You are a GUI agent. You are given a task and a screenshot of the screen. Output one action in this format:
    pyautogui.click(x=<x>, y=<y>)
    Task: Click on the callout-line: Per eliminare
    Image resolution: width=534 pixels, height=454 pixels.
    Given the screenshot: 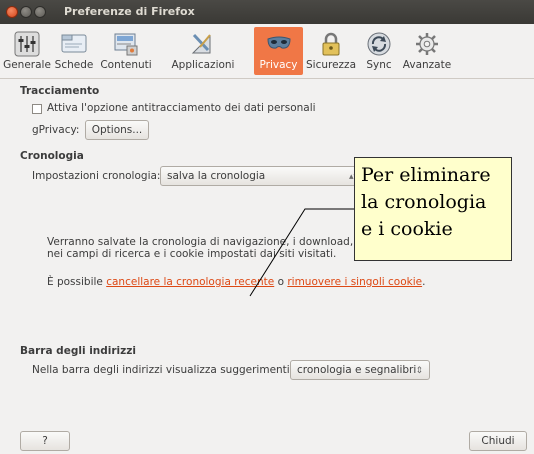 What is the action you would take?
    pyautogui.click(x=426, y=175)
    